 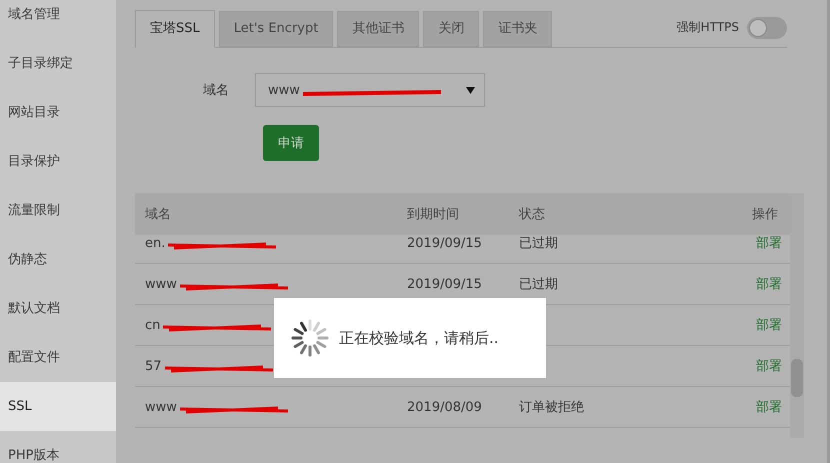 What do you see at coordinates (445, 407) in the screenshot?
I see `table-cell-text: 2019/08/09` at bounding box center [445, 407].